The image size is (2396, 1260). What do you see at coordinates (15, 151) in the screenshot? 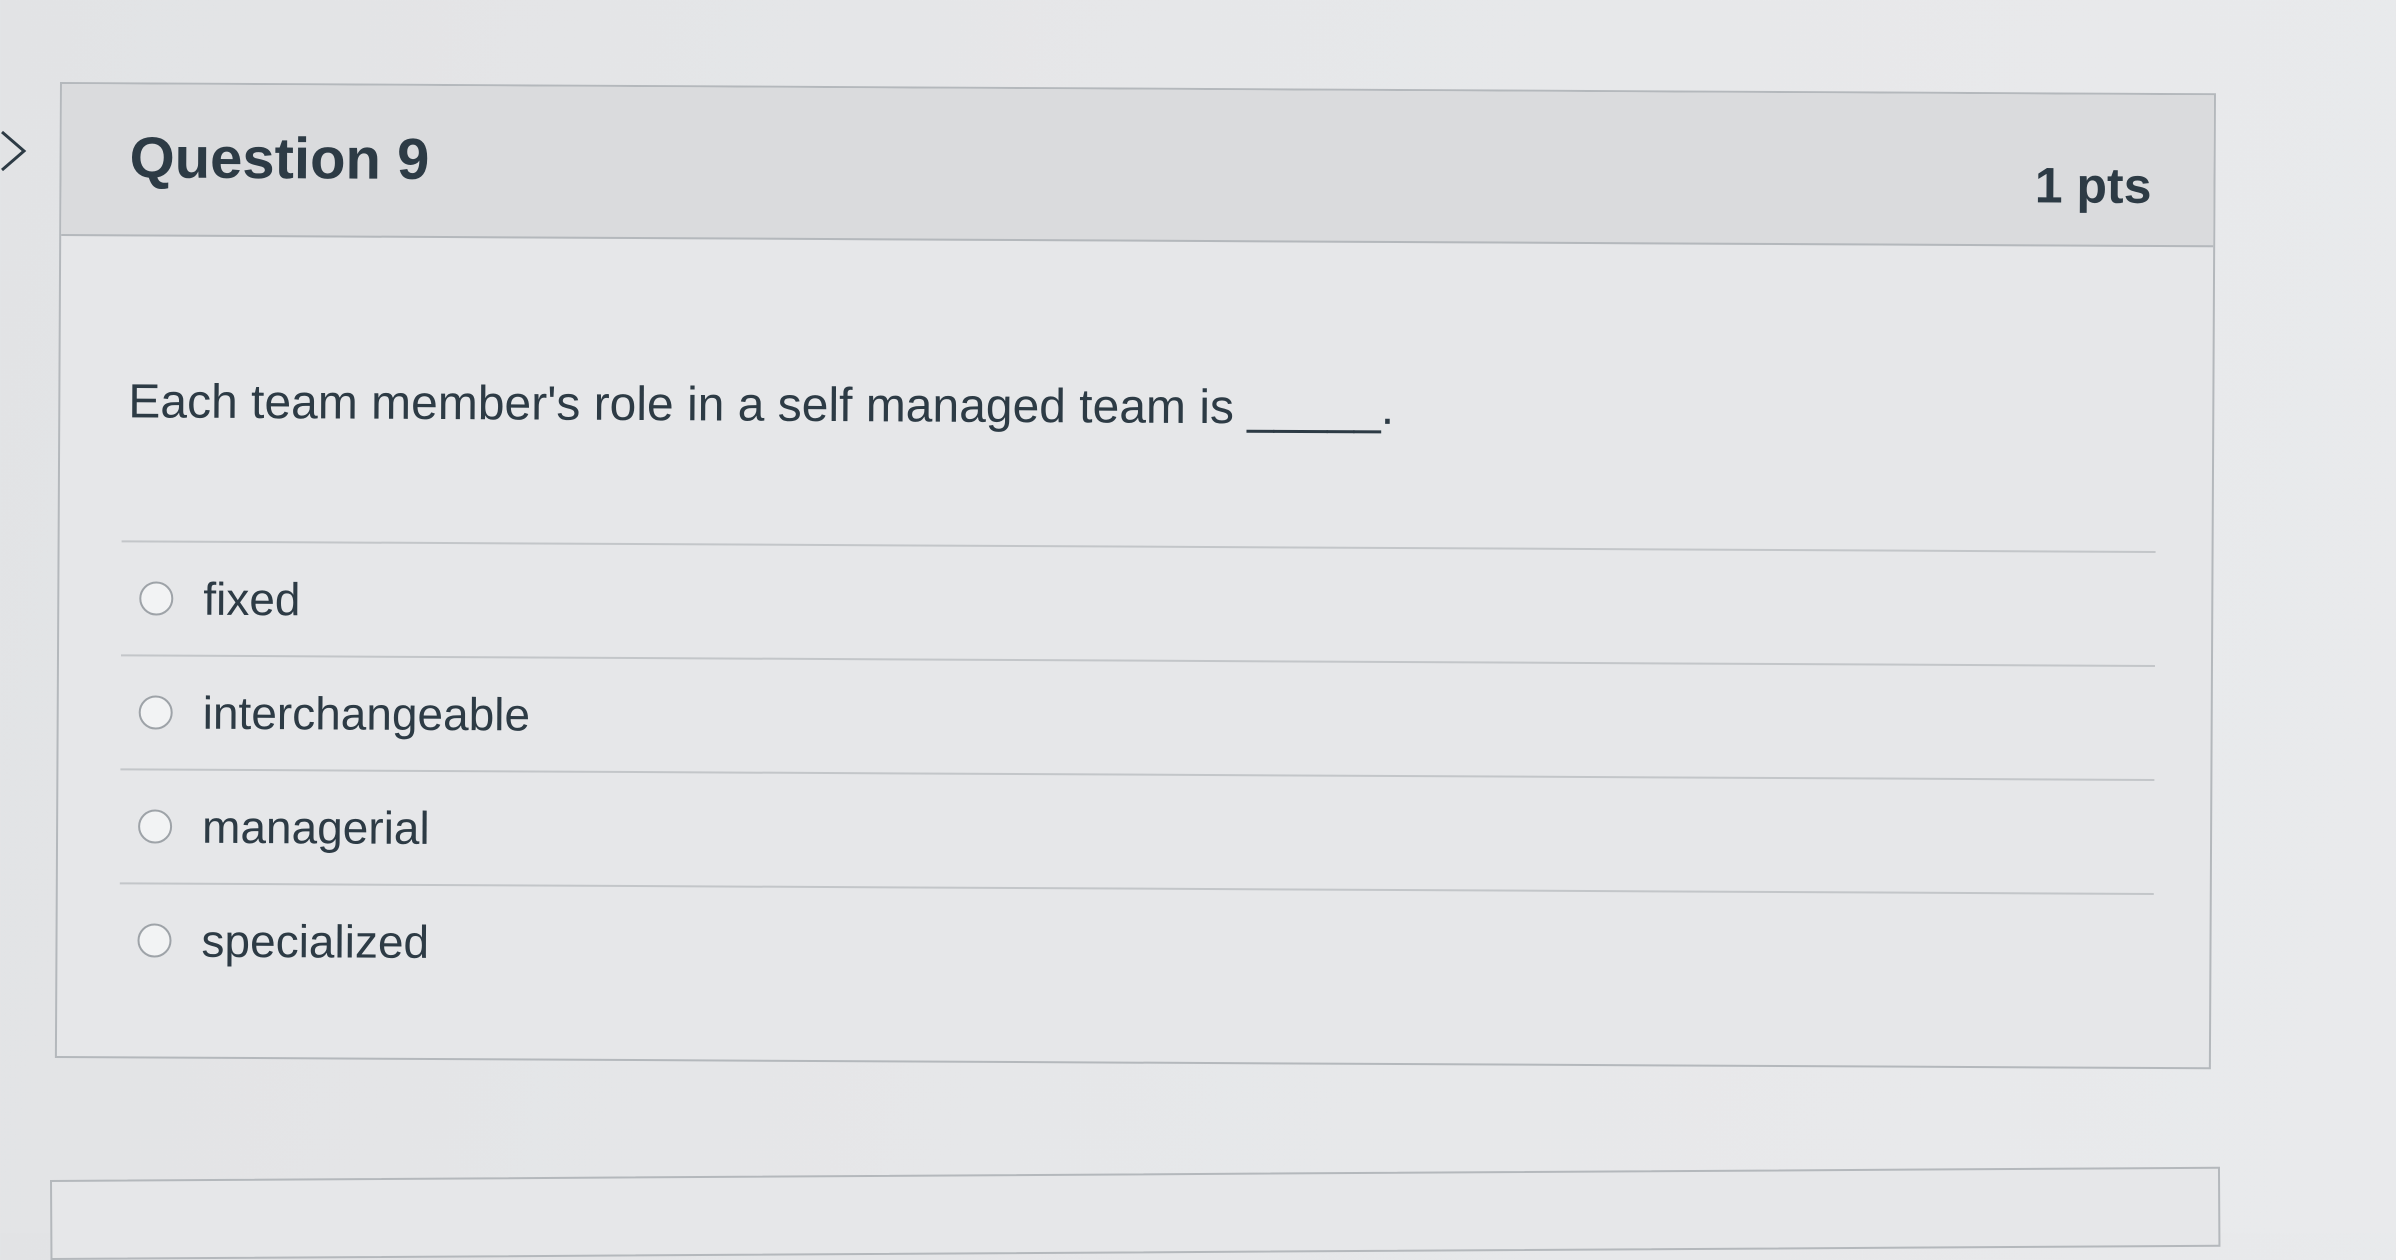
I see `chevron-right-icon` at bounding box center [15, 151].